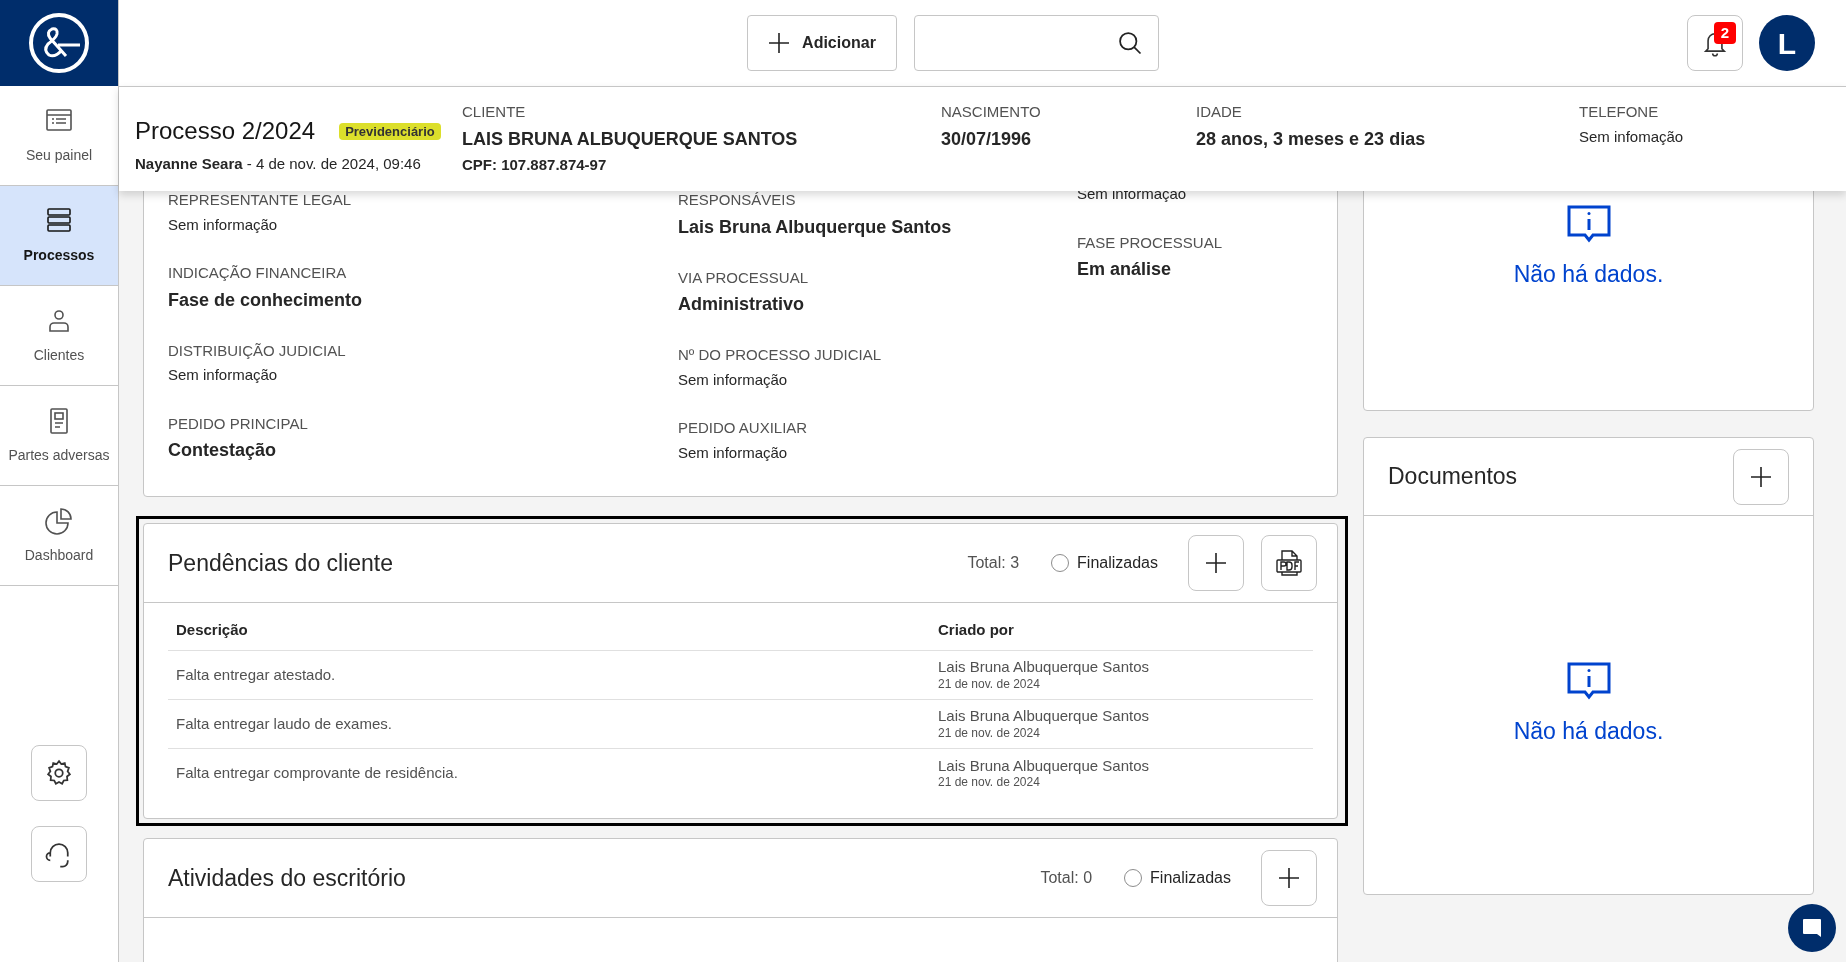 This screenshot has width=1846, height=962. What do you see at coordinates (822, 43) in the screenshot?
I see `add-button: Adicionar` at bounding box center [822, 43].